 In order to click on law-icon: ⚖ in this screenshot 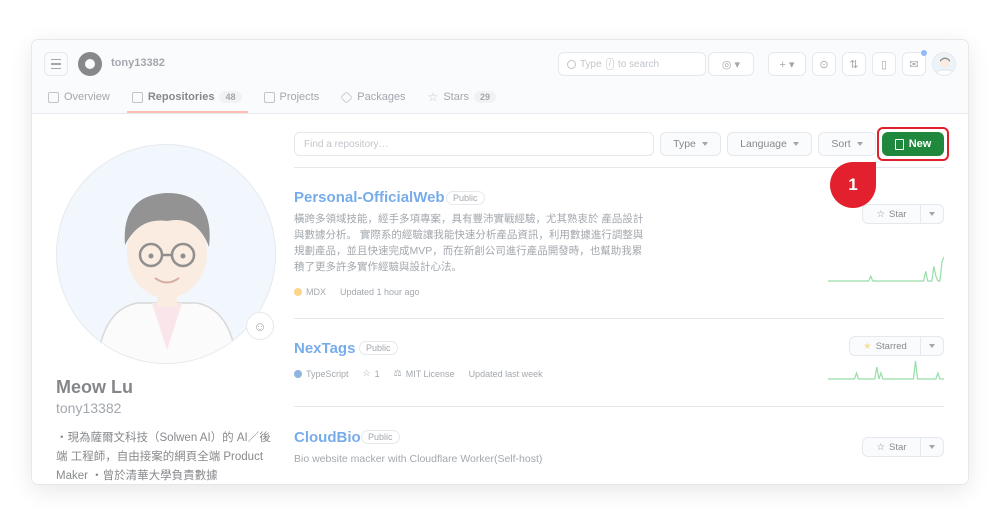, I will do `click(397, 373)`.